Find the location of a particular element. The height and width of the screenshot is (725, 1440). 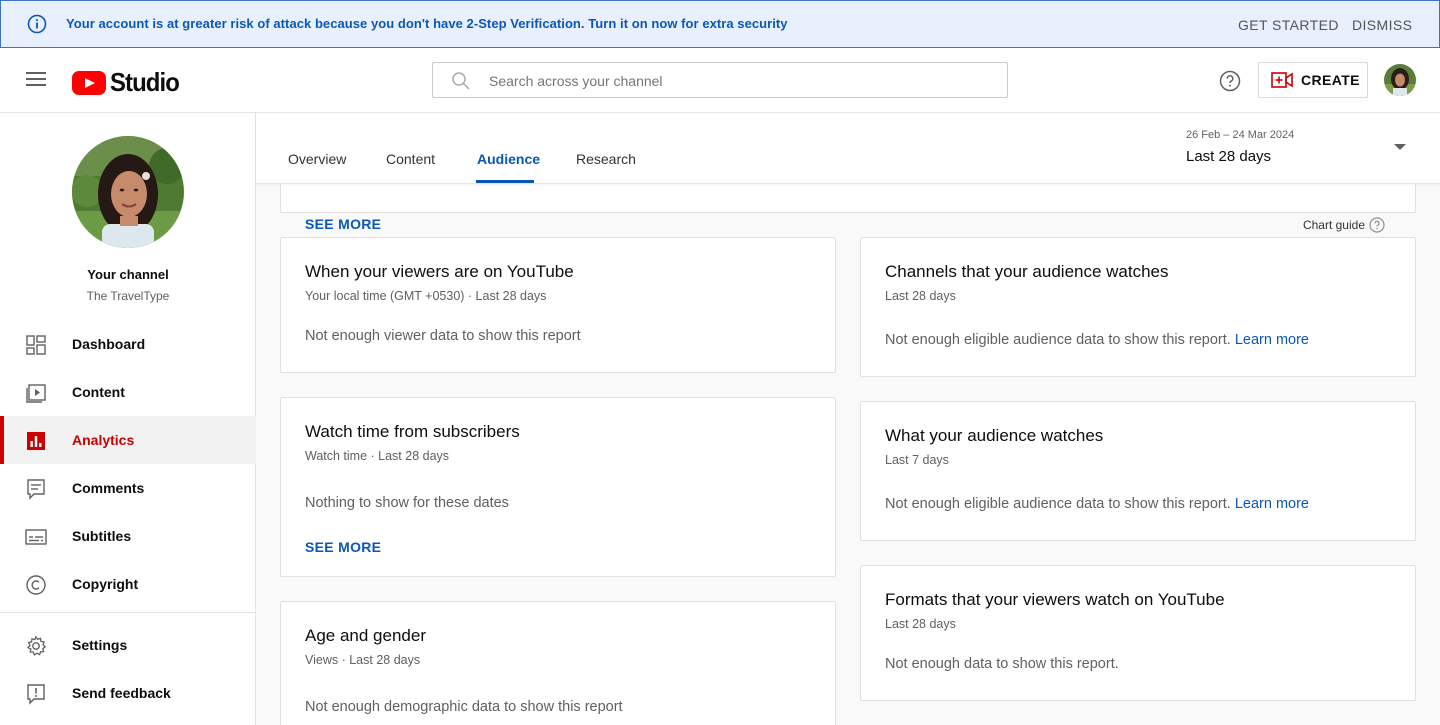

gear-icon is located at coordinates (36, 645).